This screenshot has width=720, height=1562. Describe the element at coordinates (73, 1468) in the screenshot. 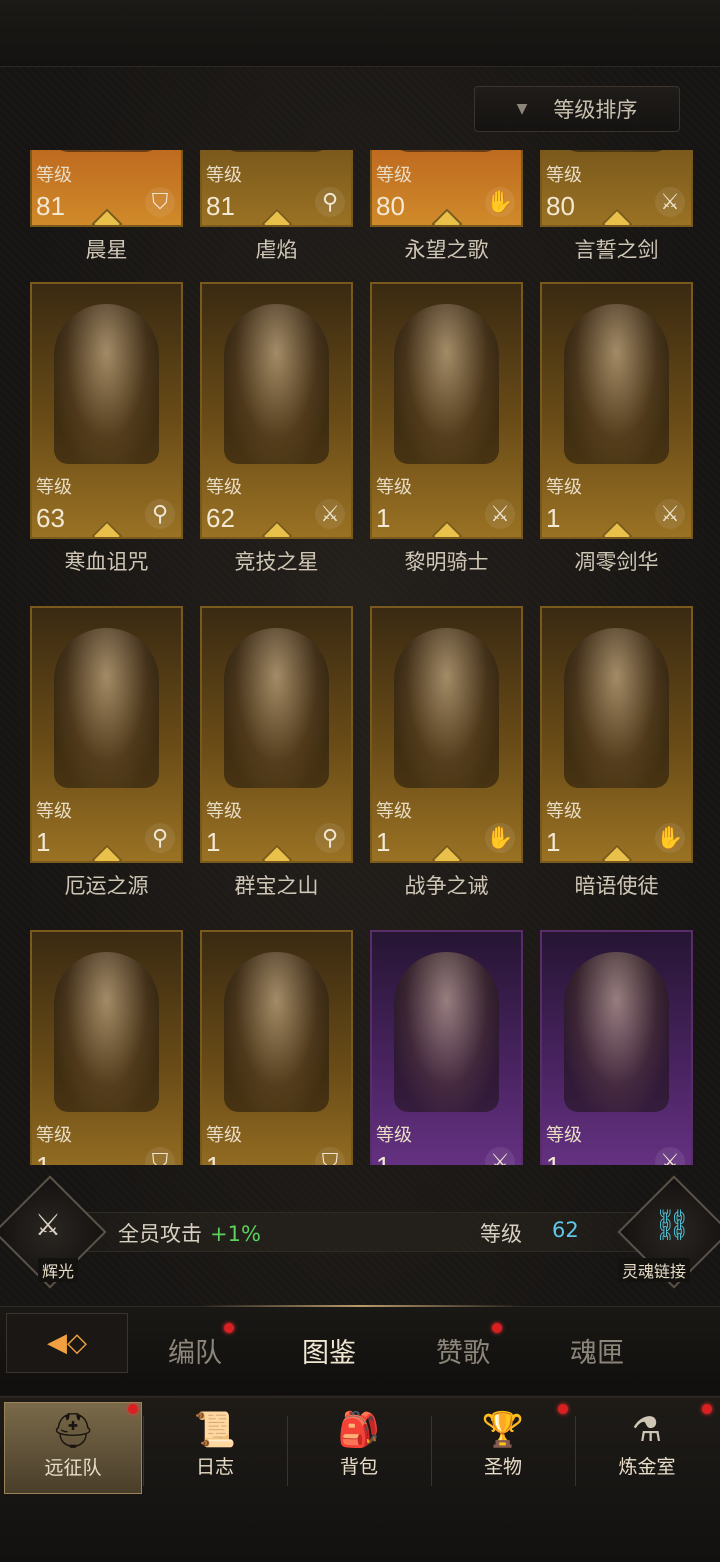

I see `nav-label: 远征队` at that location.